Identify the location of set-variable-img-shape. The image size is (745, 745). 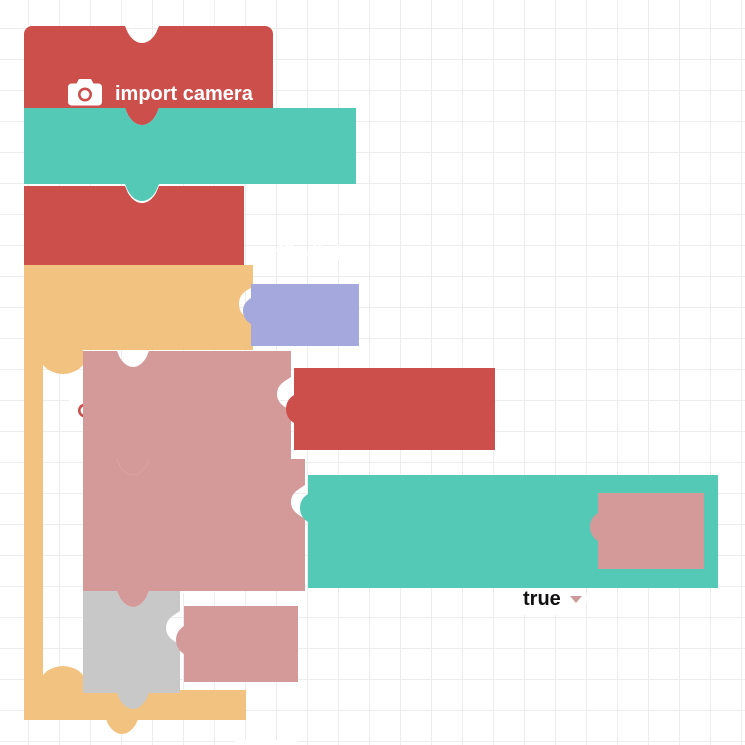
(187, 413).